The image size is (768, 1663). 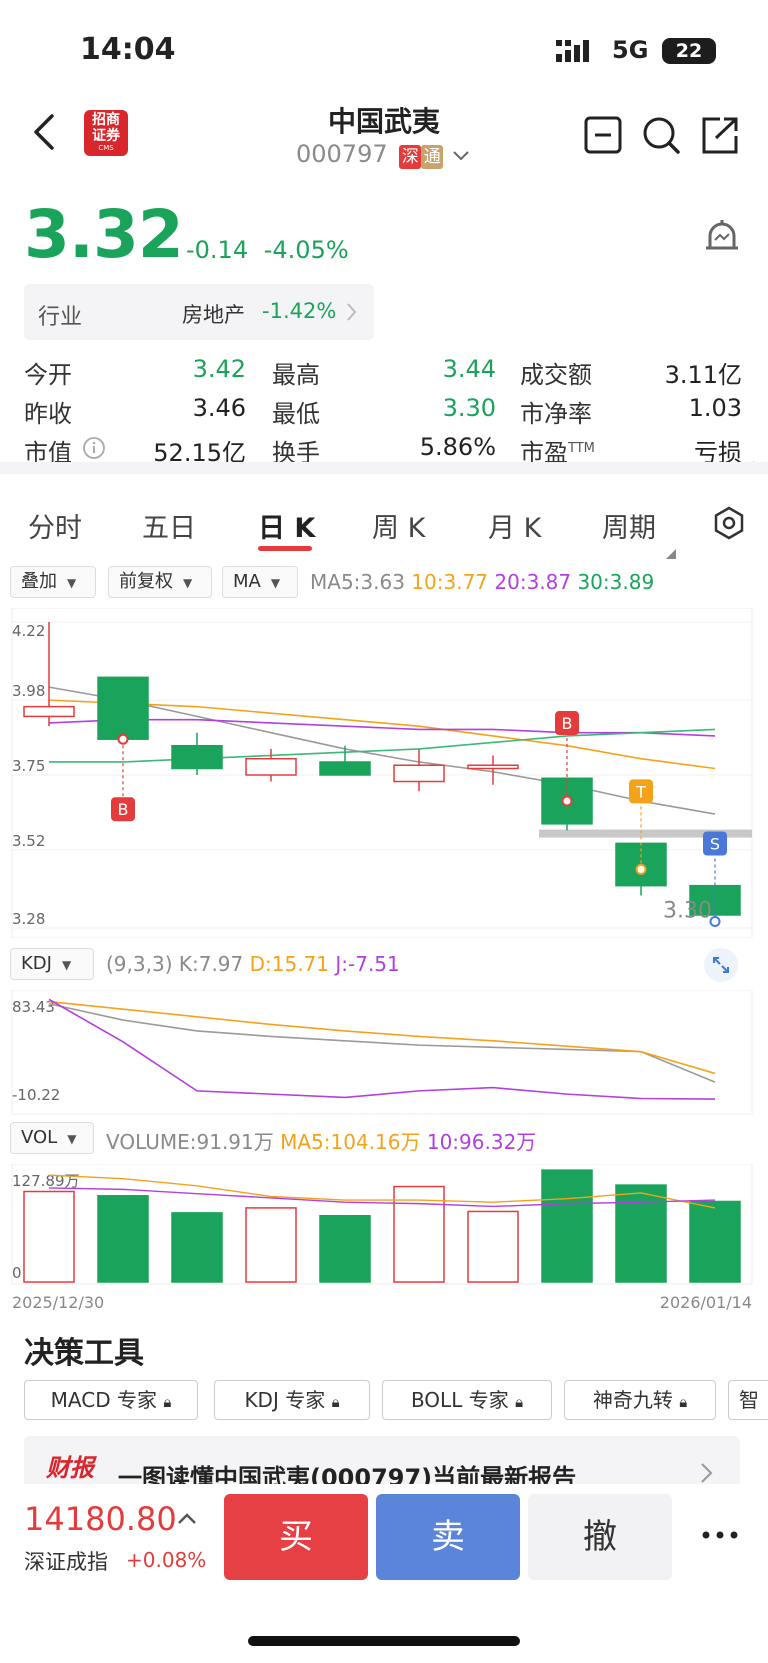 I want to click on vol-ma5-readout: MA5:104.16万, so click(x=350, y=1142).